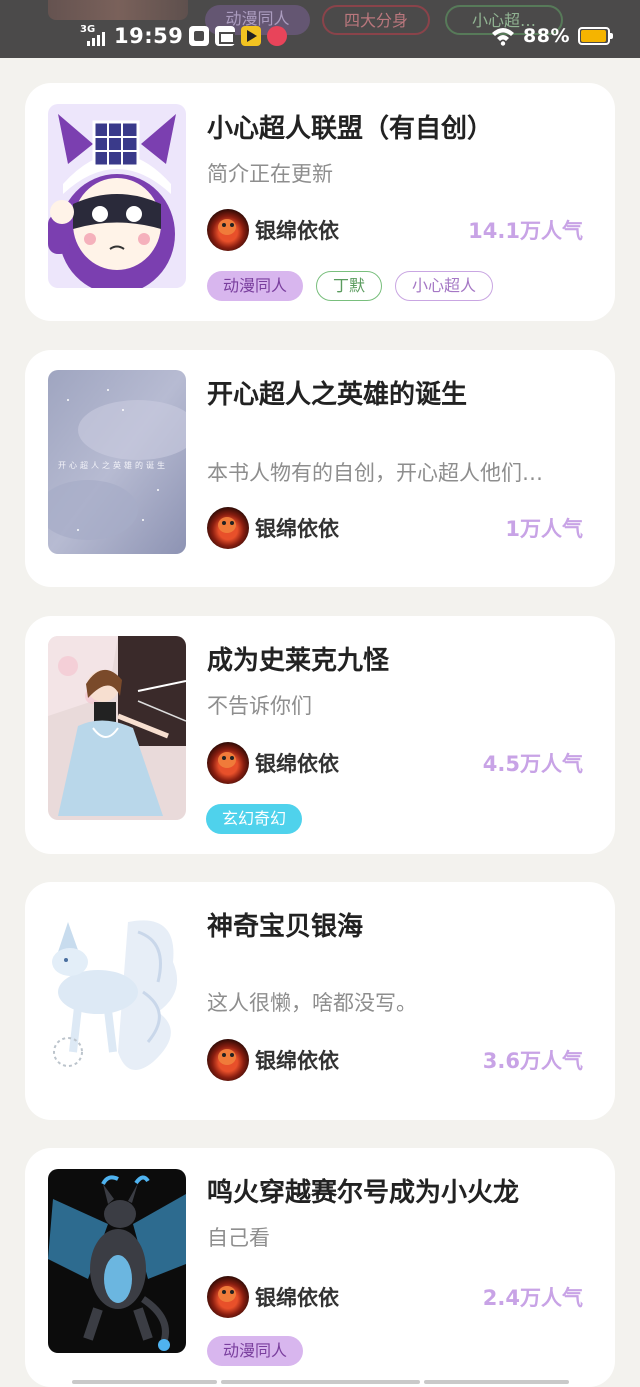  Describe the element at coordinates (337, 392) in the screenshot. I see `book-title: 开心超人之英雄的诞生` at that location.